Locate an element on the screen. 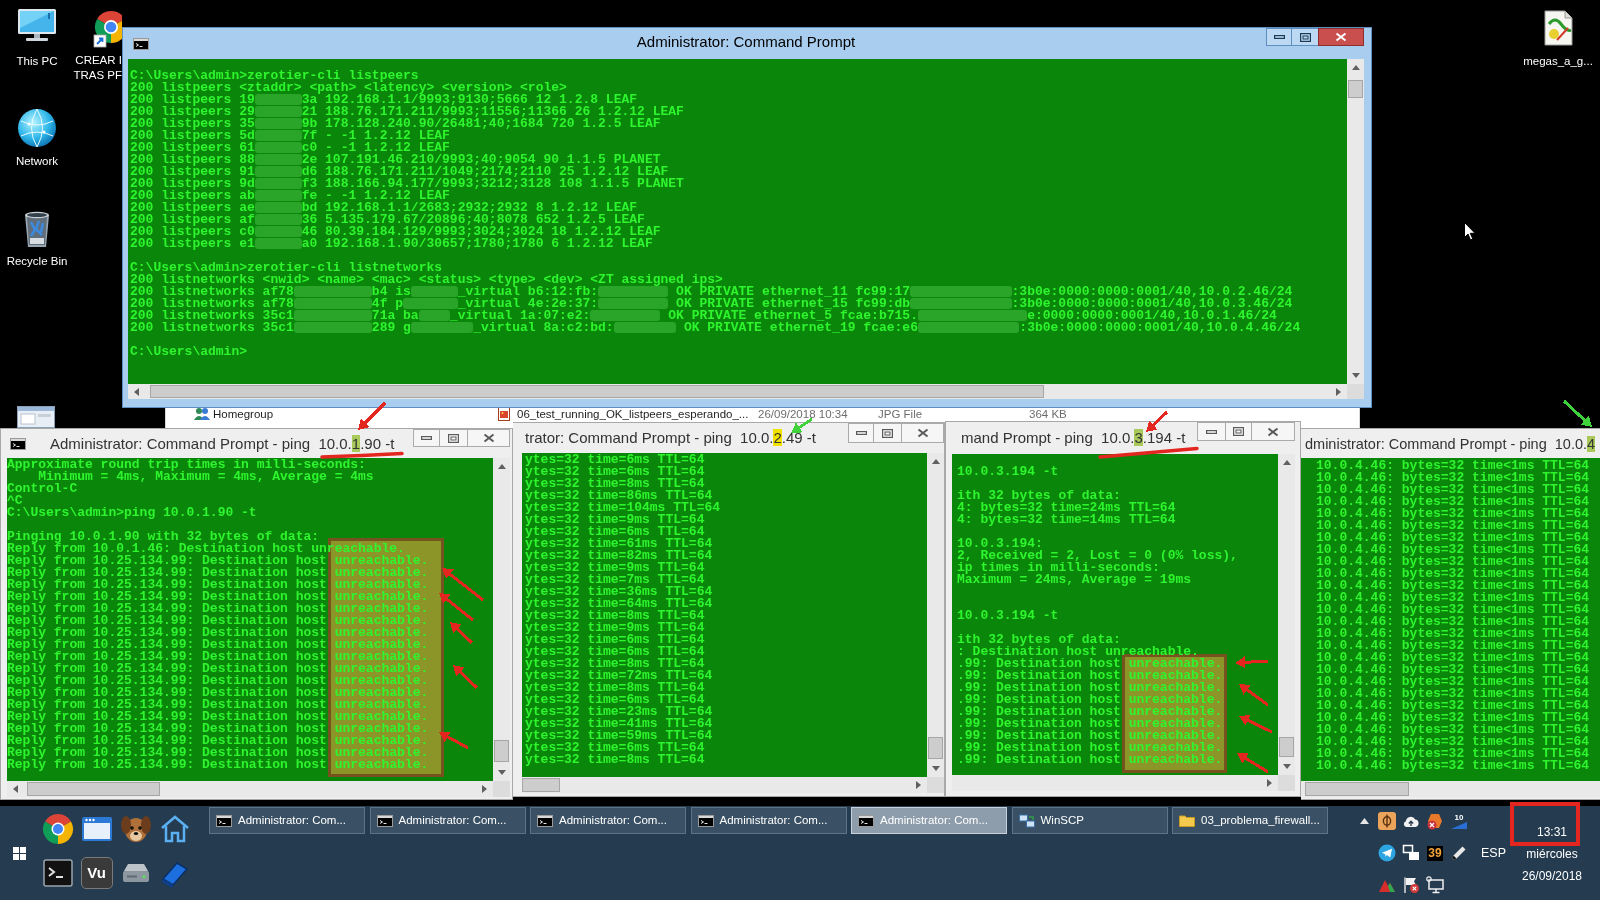 The height and width of the screenshot is (900, 1600). nav-item: Homegroup is located at coordinates (243, 414).